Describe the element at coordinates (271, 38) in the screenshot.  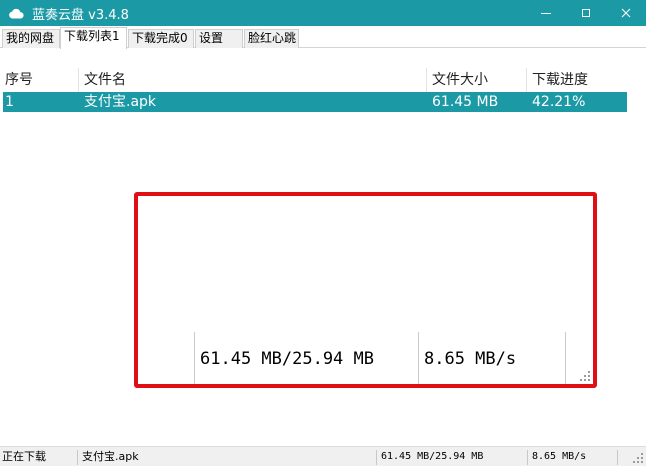
I see `tab-heartbeat: 脸红心跳` at that location.